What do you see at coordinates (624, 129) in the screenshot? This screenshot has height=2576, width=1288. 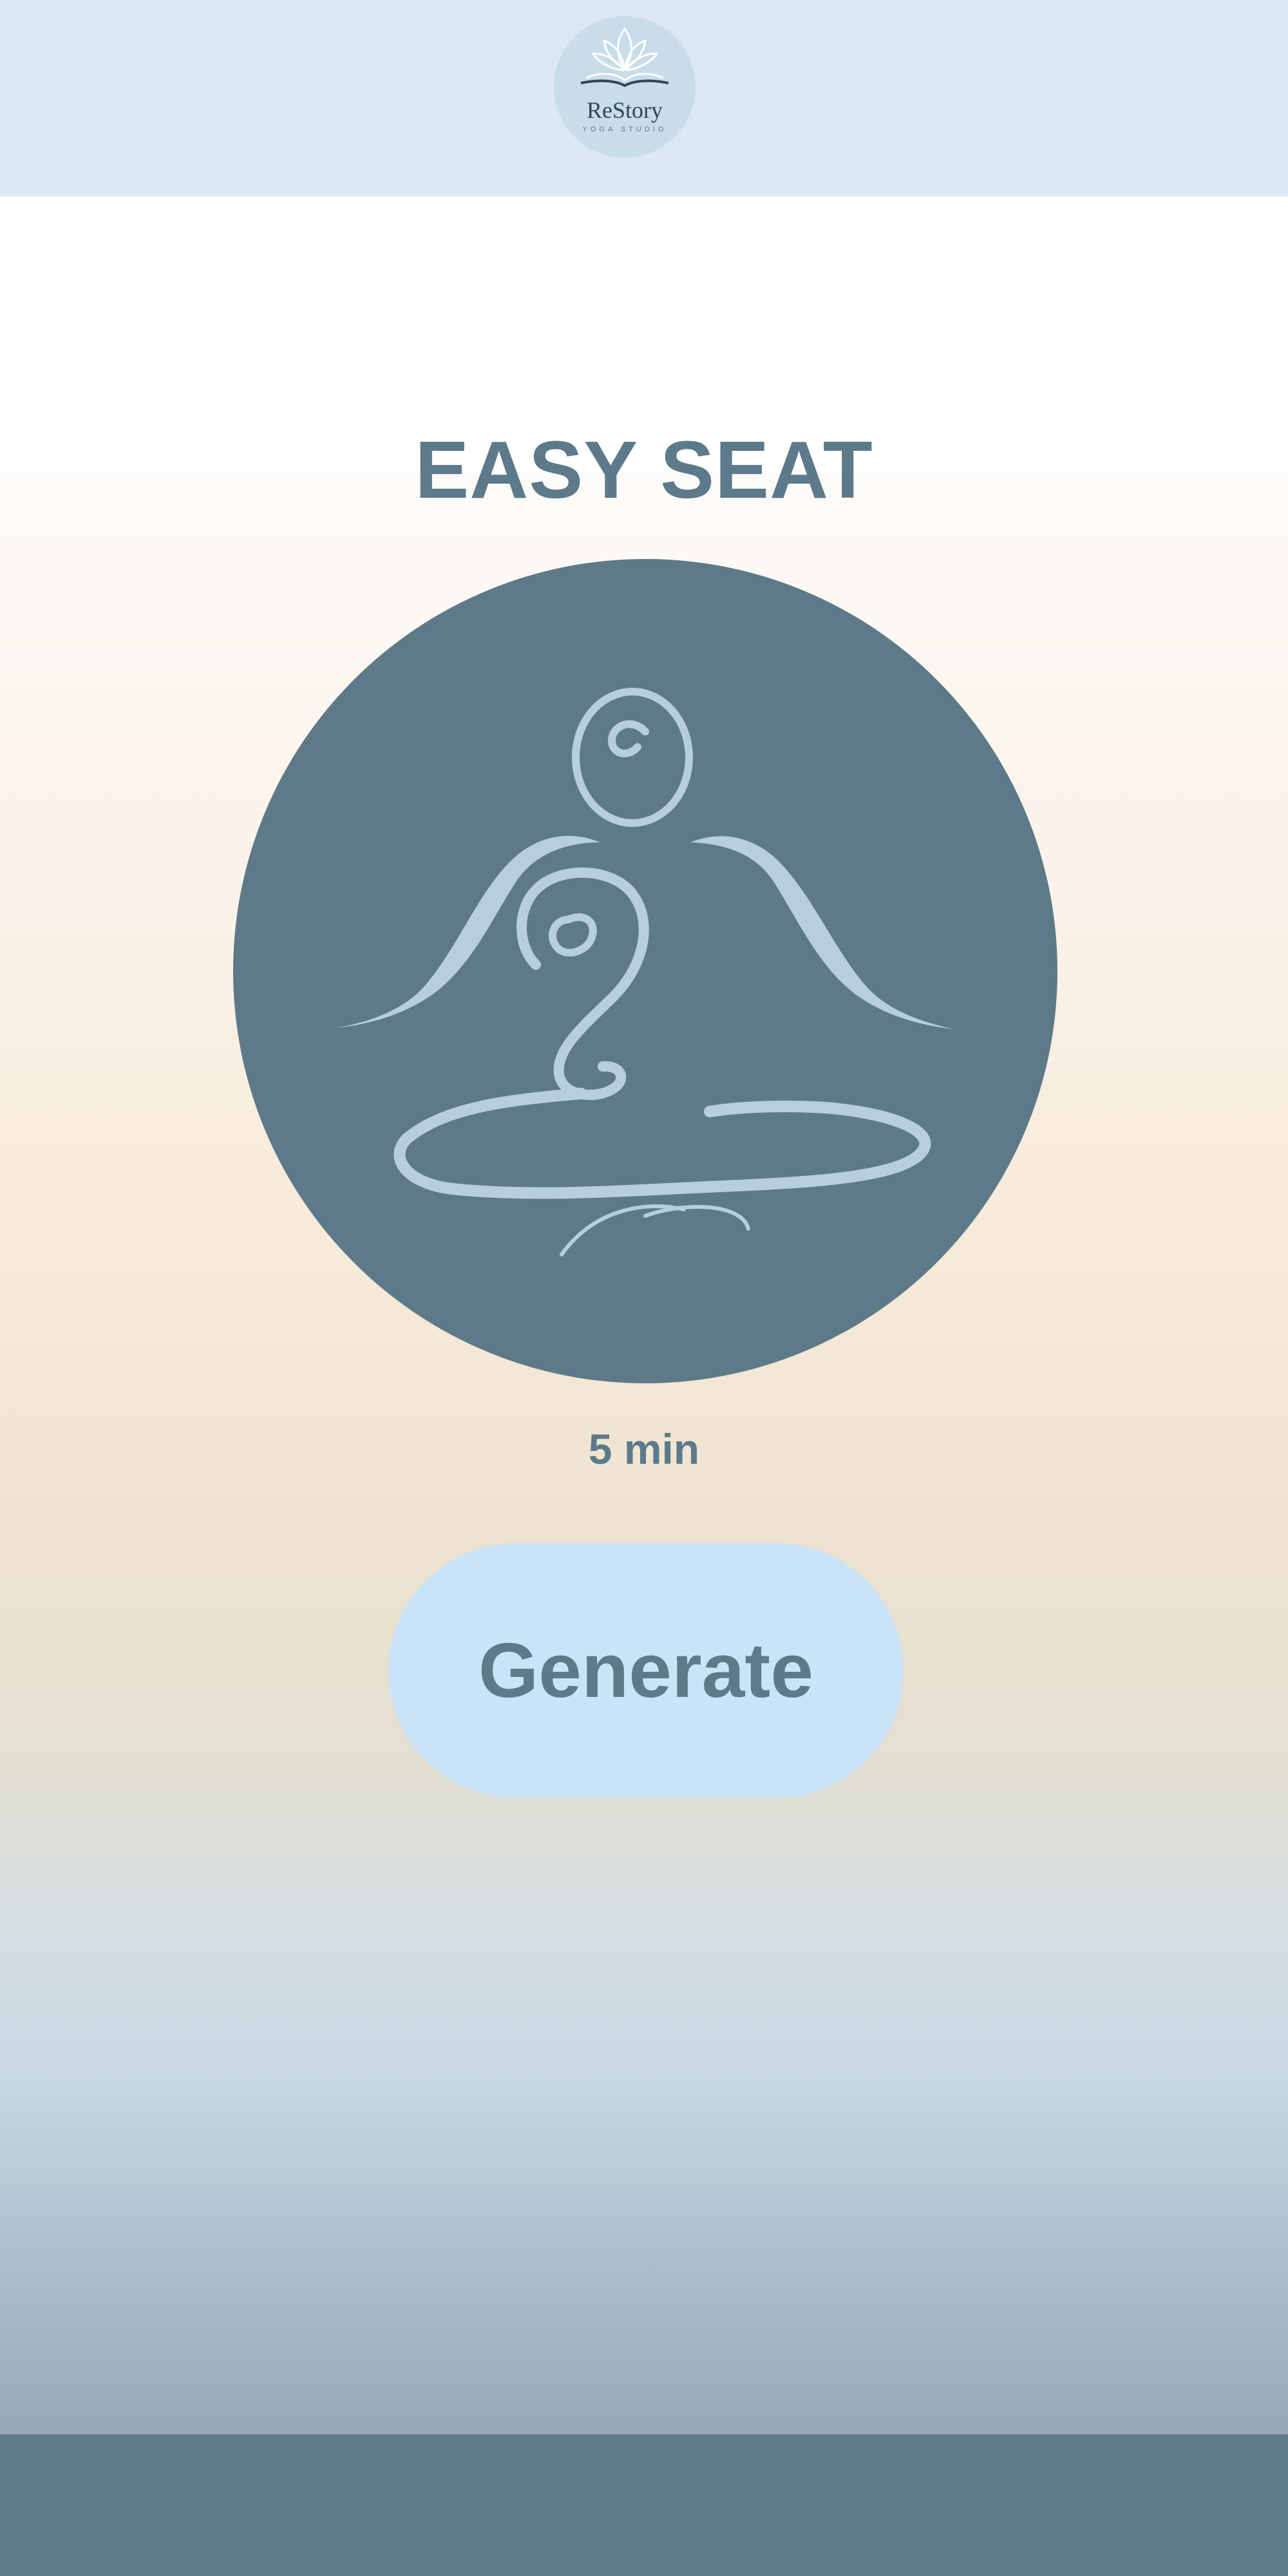 I see `logo-tagline: YOGA STUDIO` at bounding box center [624, 129].